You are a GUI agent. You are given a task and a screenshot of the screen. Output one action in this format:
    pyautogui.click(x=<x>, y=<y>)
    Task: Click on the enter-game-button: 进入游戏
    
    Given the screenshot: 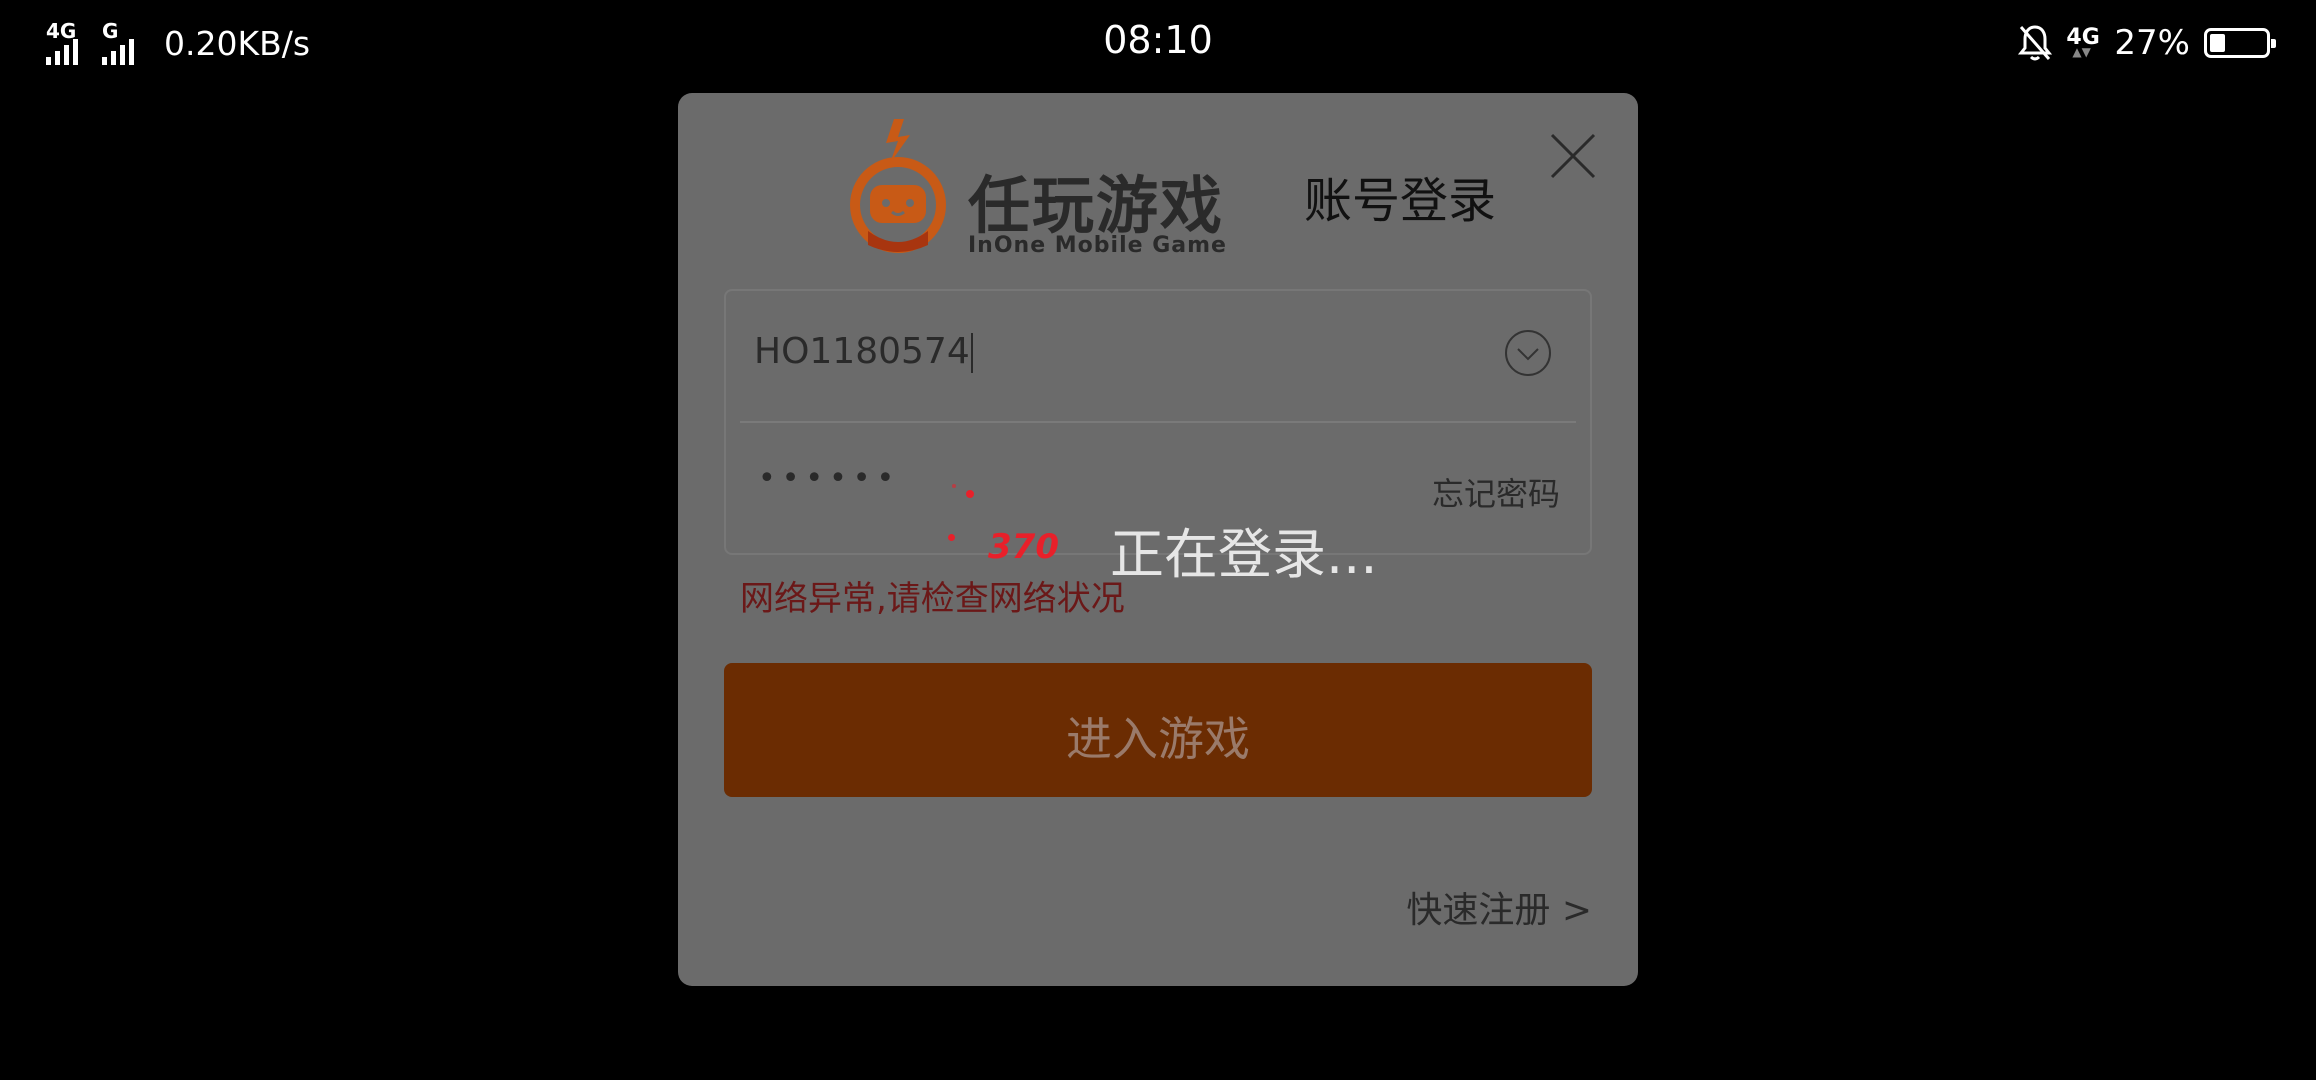 What is the action you would take?
    pyautogui.click(x=1158, y=730)
    